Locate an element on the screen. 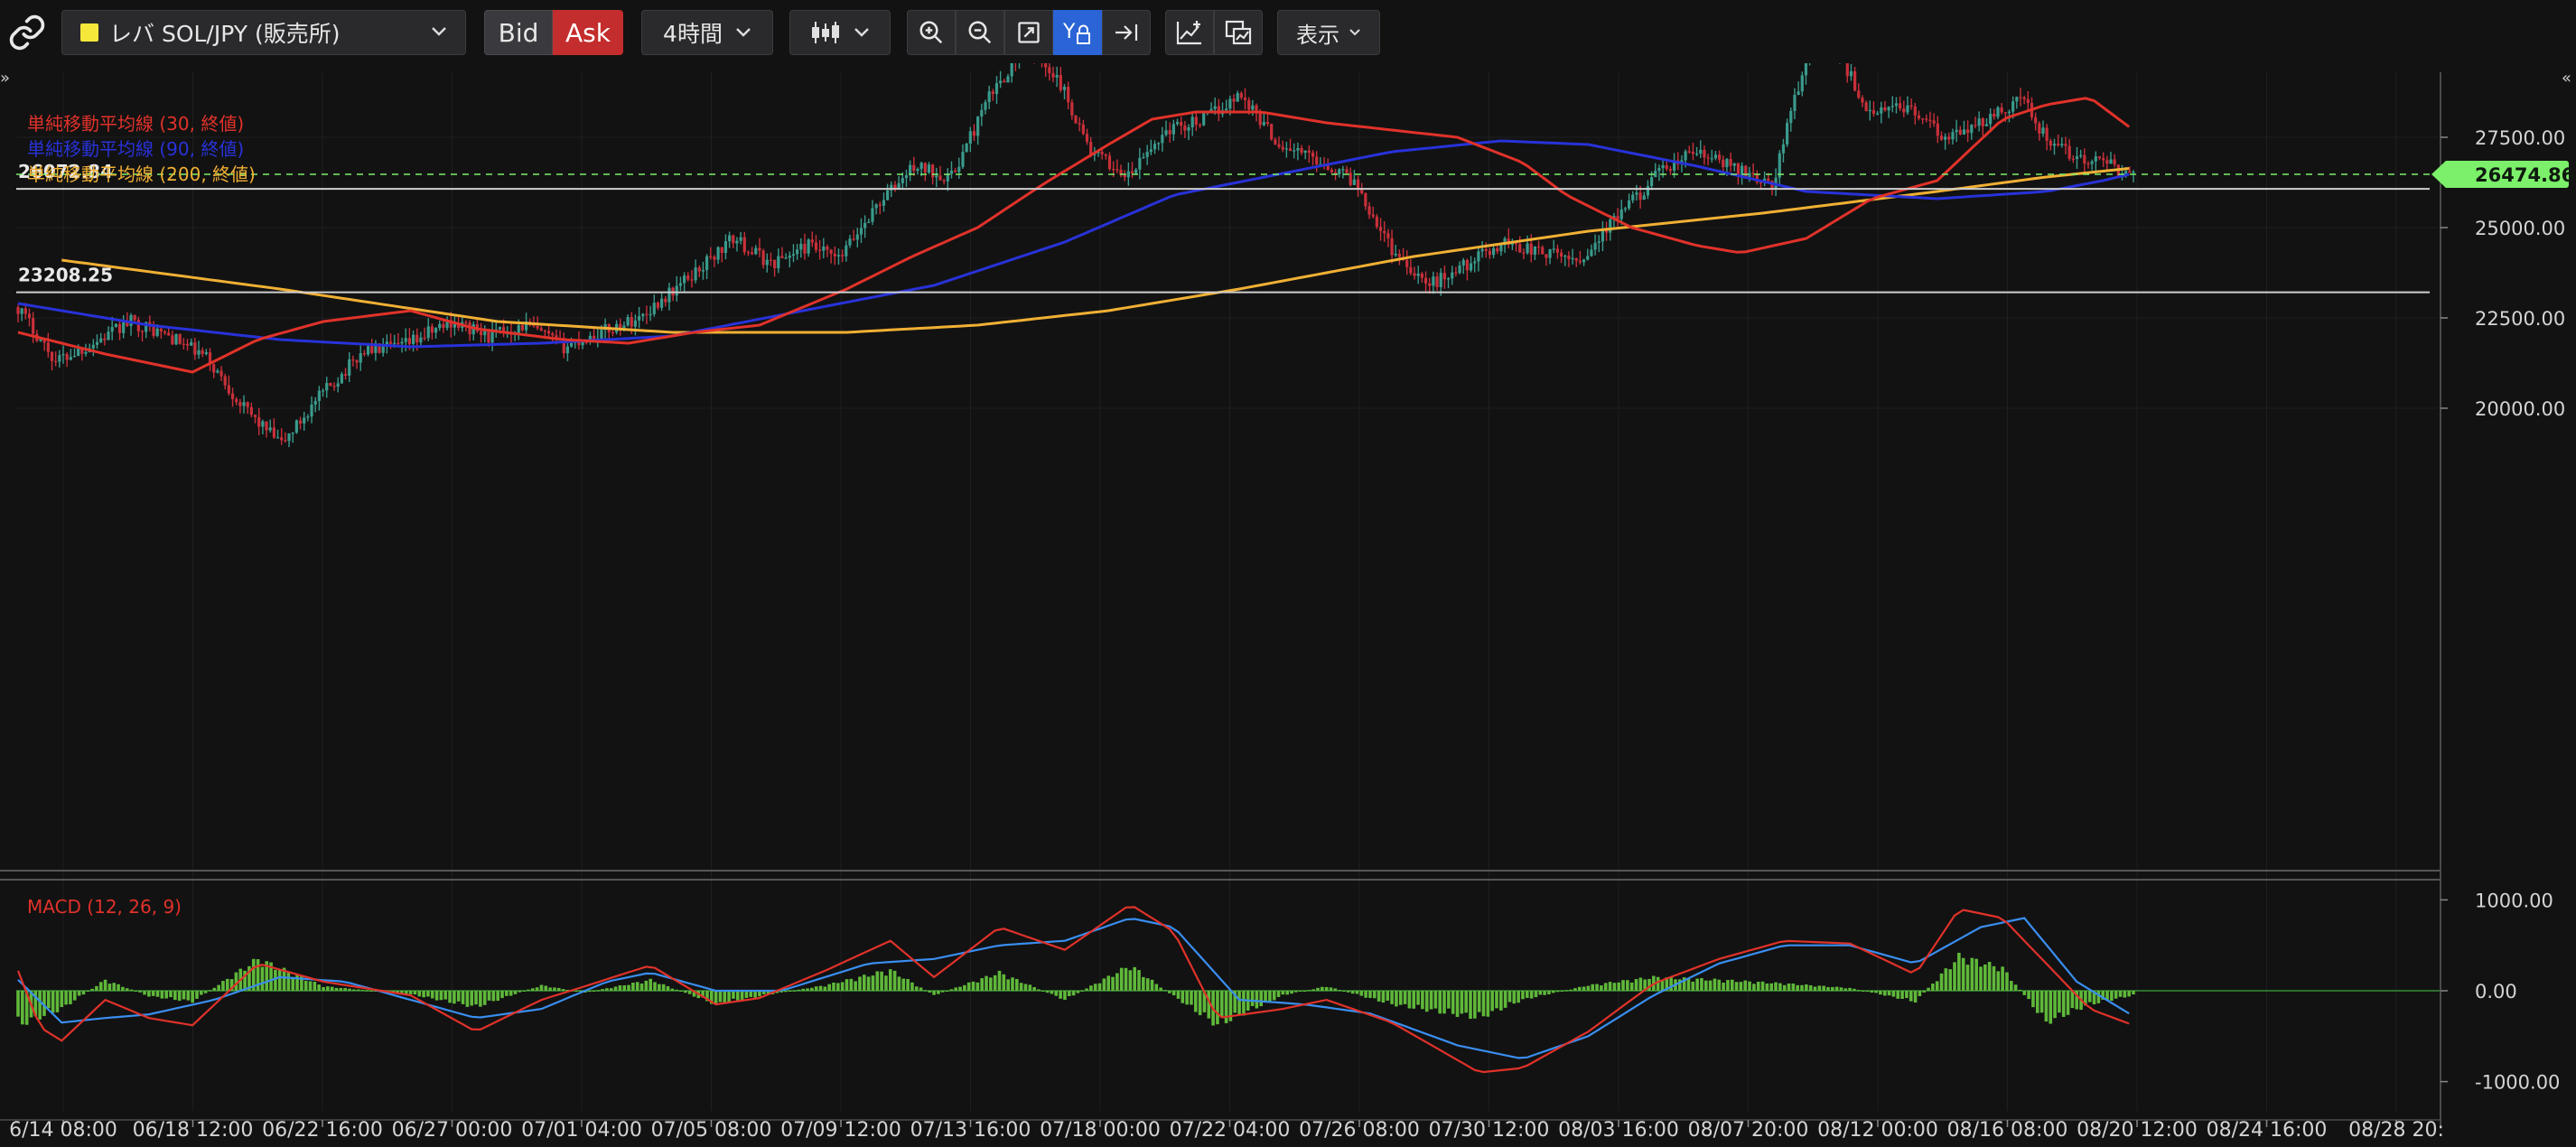  zoom-out-icon is located at coordinates (980, 32).